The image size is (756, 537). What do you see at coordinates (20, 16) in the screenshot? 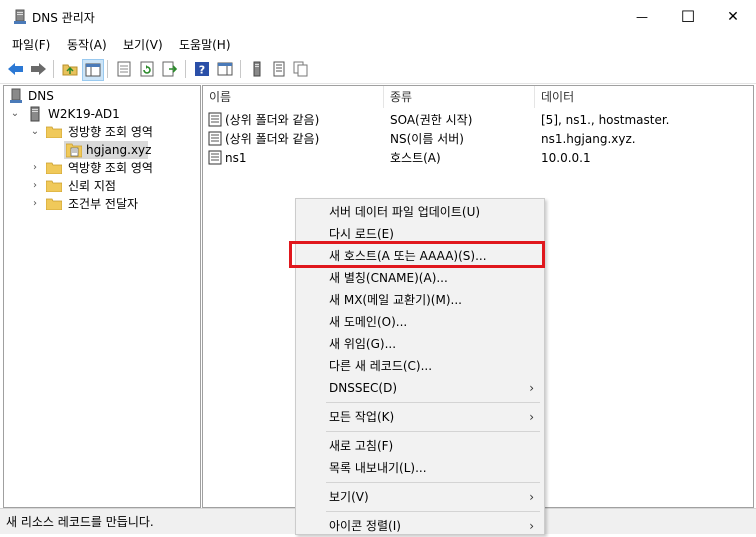
I see `dns-app-icon` at bounding box center [20, 16].